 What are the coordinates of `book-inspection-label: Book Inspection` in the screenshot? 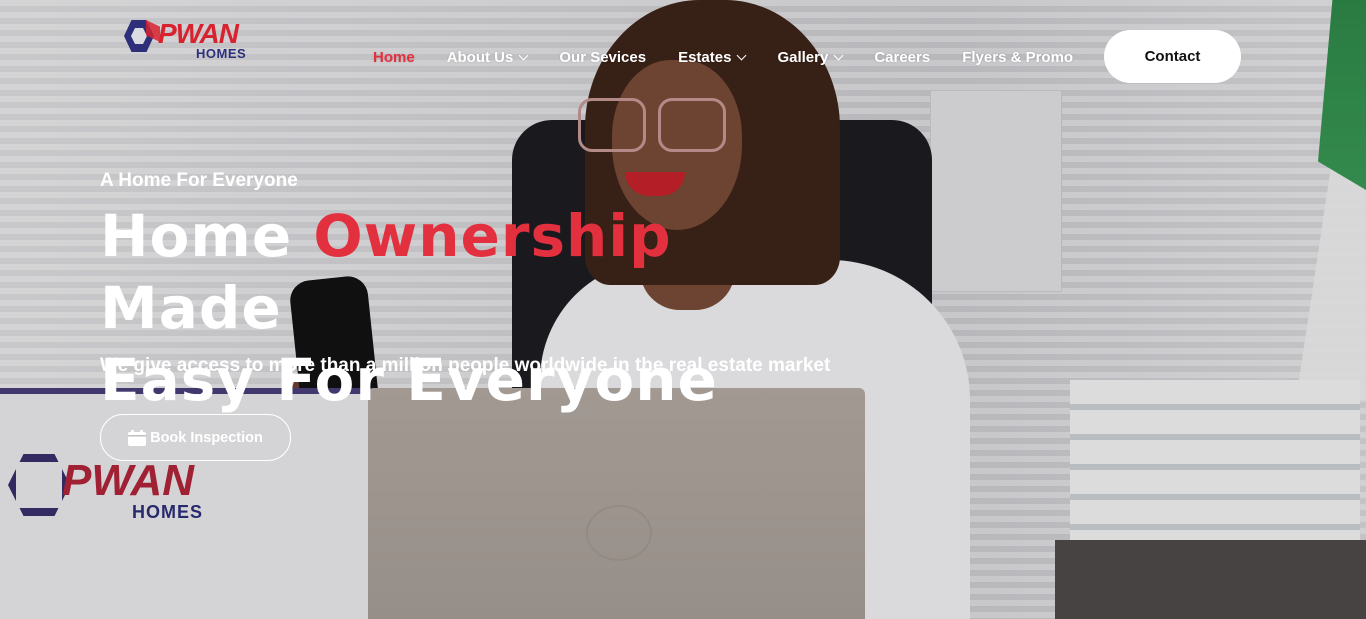 It's located at (206, 437).